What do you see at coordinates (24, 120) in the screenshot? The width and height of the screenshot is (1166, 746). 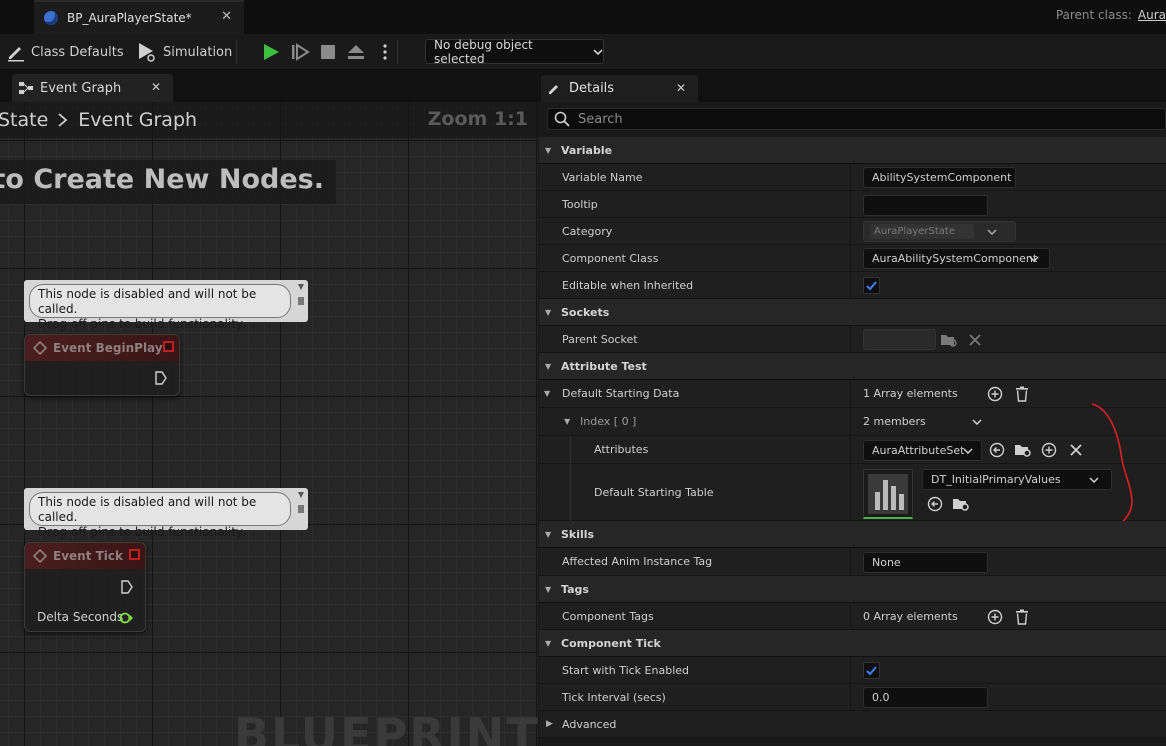 I see `breadcrumb-parent: State` at bounding box center [24, 120].